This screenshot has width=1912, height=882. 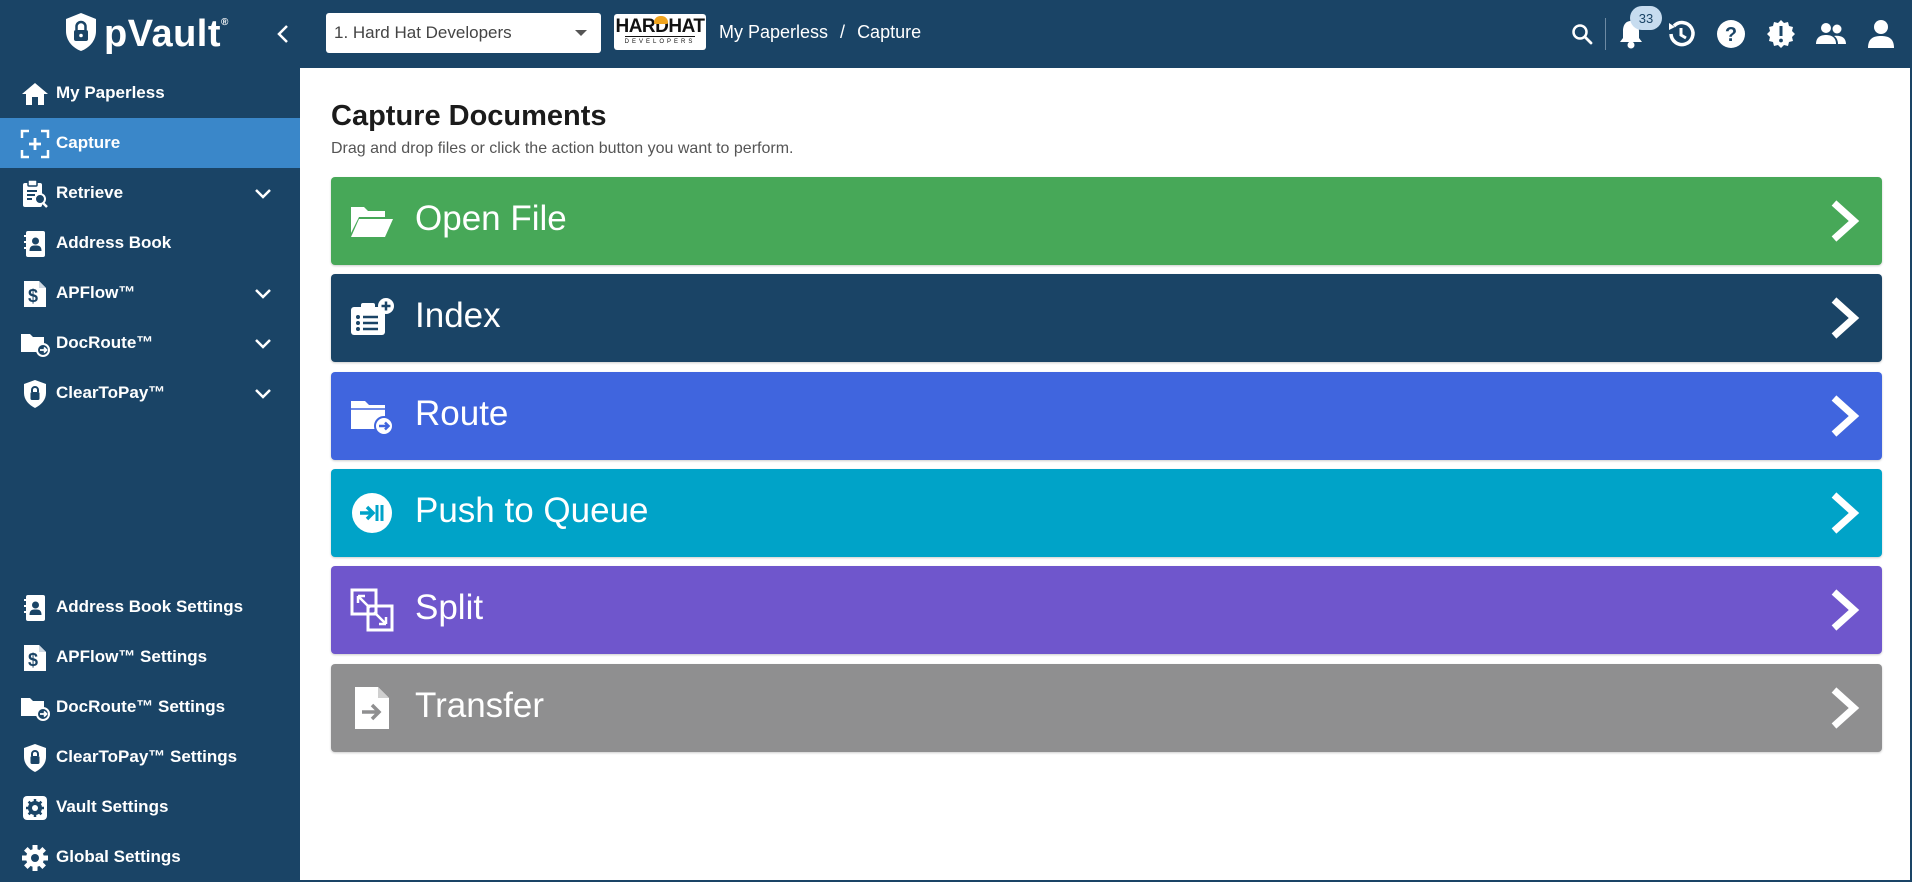 I want to click on history-icon, so click(x=1682, y=33).